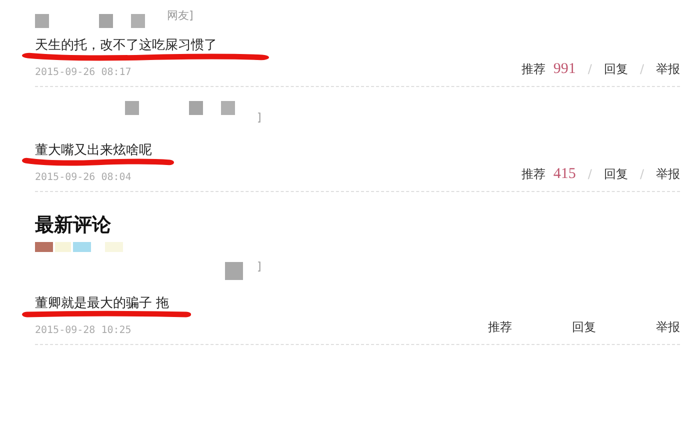  Describe the element at coordinates (83, 72) in the screenshot. I see `comment-time: 2015-09-26 08:17` at that location.